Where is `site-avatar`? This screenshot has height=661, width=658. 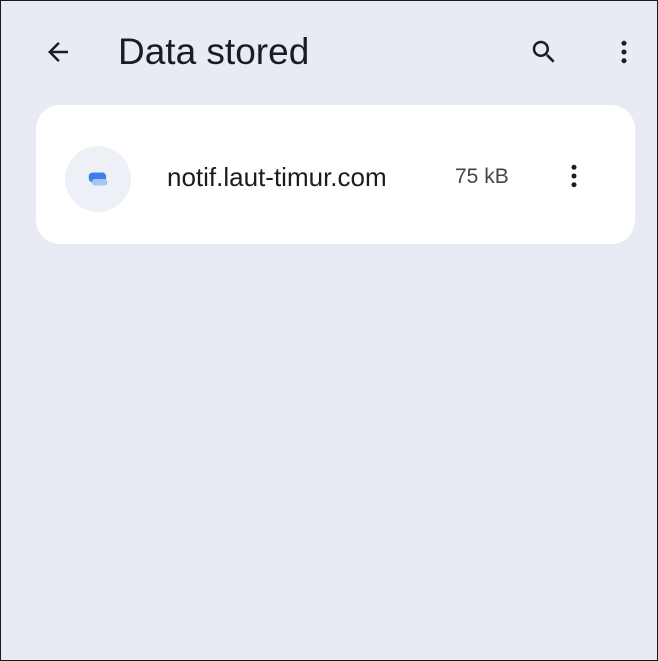 site-avatar is located at coordinates (98, 179).